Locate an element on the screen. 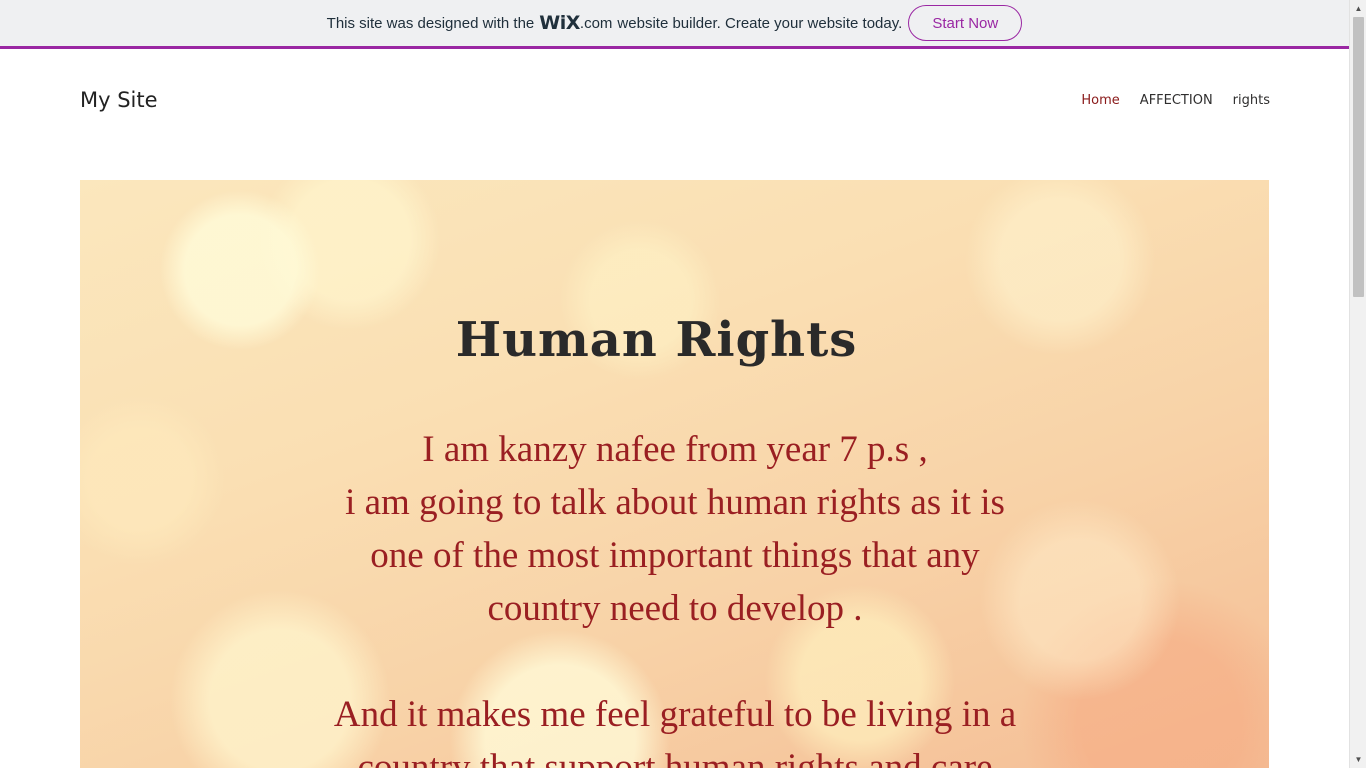 The image size is (1366, 768). nav-item-rights: rights is located at coordinates (1251, 100).